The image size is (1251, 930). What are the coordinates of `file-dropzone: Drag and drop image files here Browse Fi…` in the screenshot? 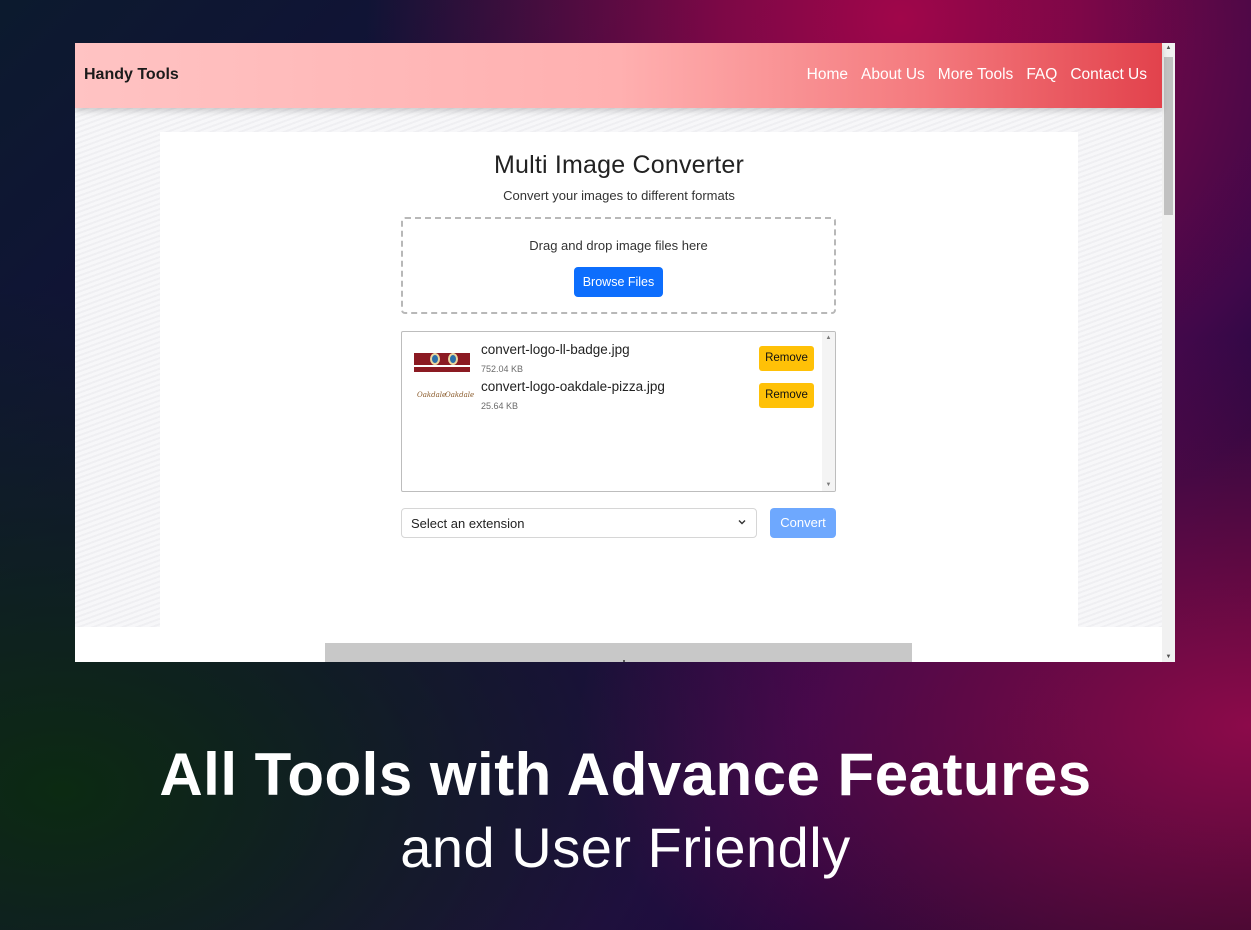 It's located at (618, 265).